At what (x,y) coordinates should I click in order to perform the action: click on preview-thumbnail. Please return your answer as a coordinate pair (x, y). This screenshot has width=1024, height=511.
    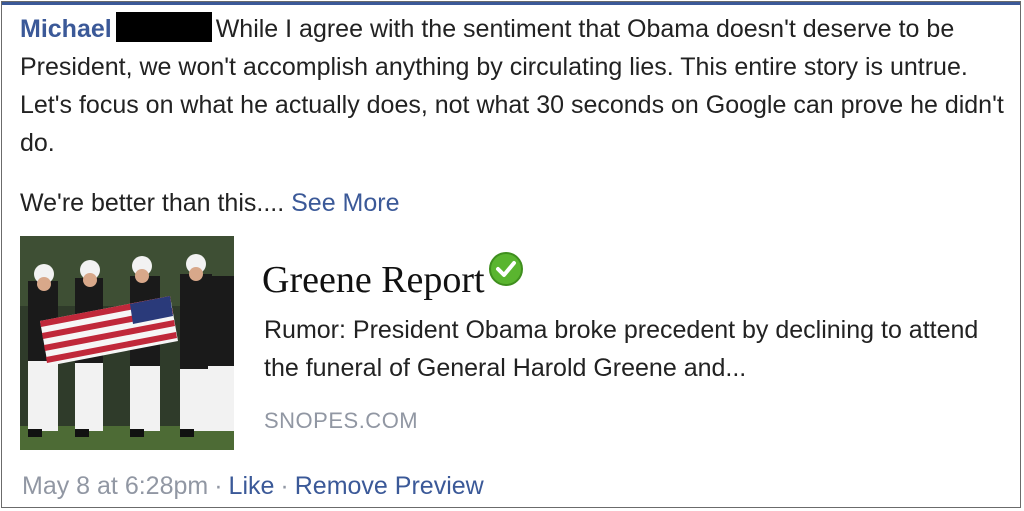
    Looking at the image, I should click on (127, 343).